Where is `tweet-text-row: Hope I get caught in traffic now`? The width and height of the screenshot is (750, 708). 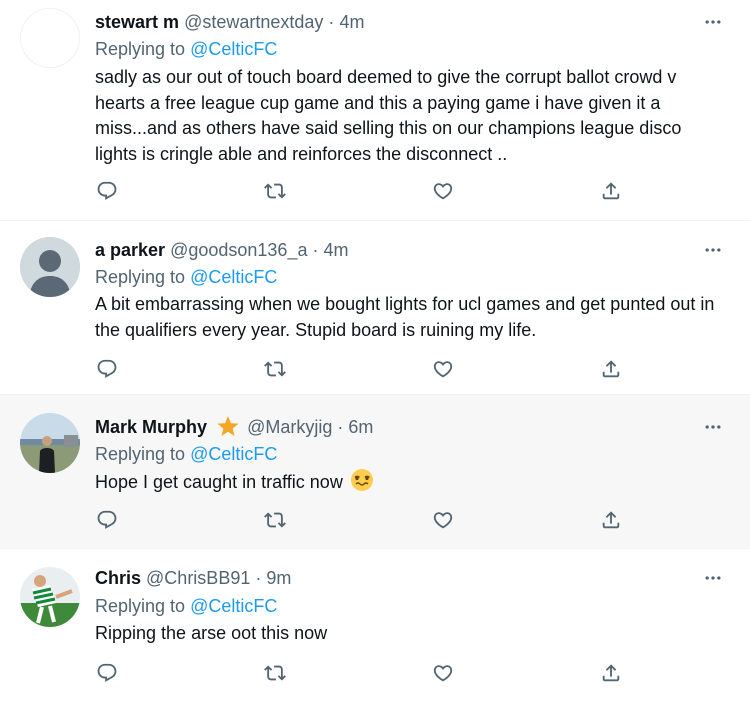
tweet-text-row: Hope I get caught in traffic now is located at coordinates (410, 484).